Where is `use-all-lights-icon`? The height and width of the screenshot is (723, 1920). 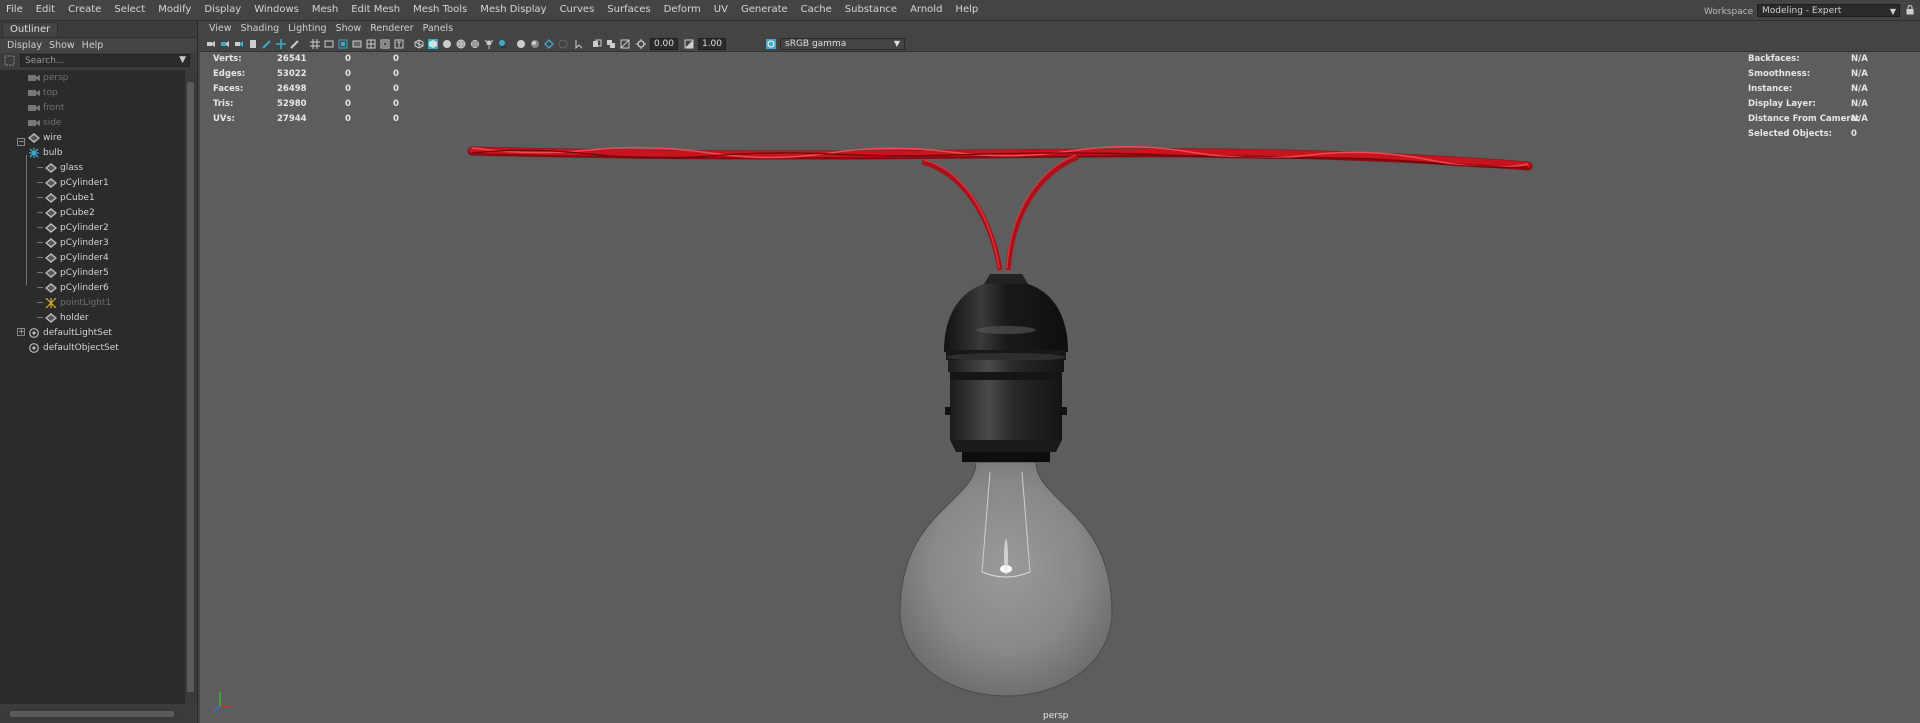 use-all-lights-icon is located at coordinates (489, 44).